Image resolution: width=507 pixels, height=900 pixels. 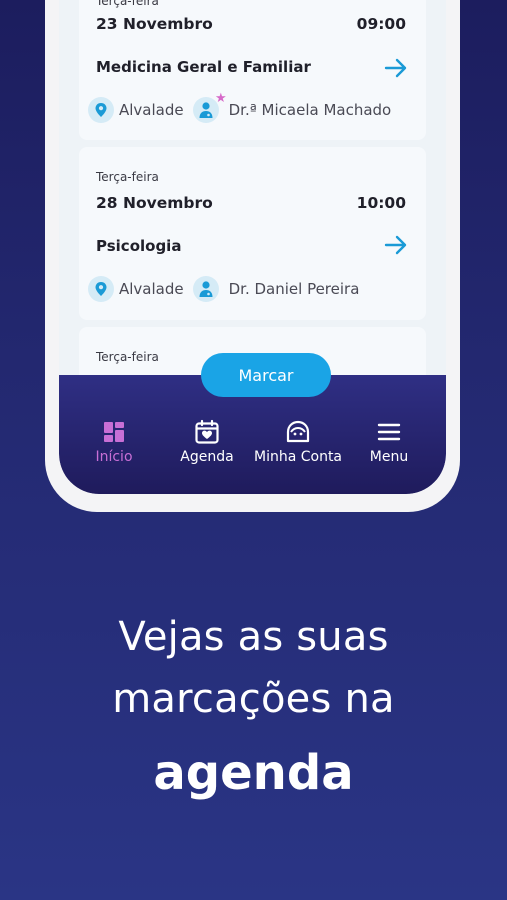 I want to click on appointment-time: 09:00, so click(x=381, y=24).